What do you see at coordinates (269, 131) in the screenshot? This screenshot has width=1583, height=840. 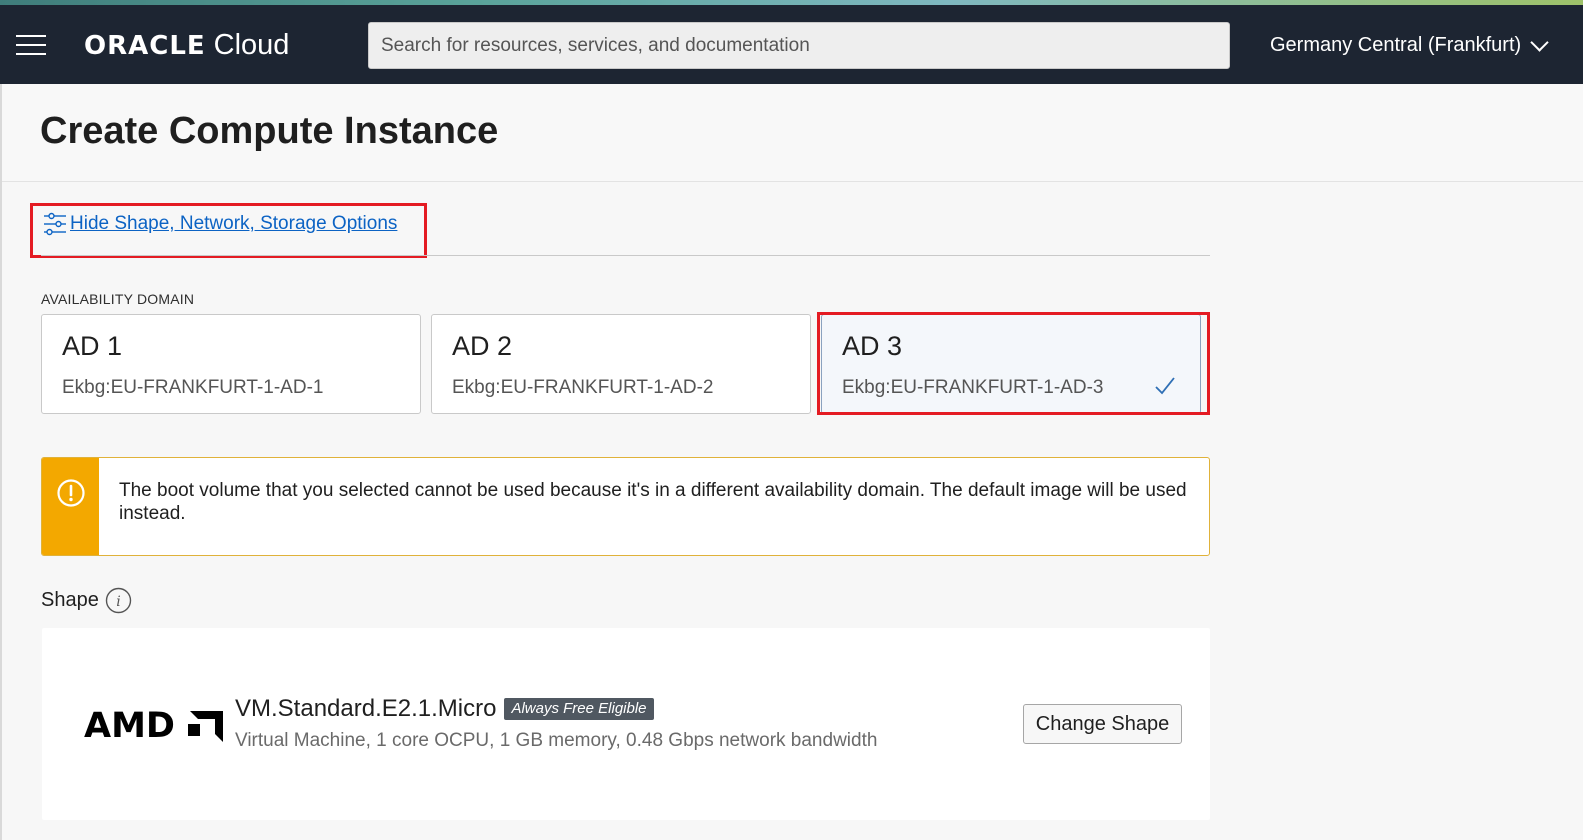 I see `page-title: Create Compute Instance` at bounding box center [269, 131].